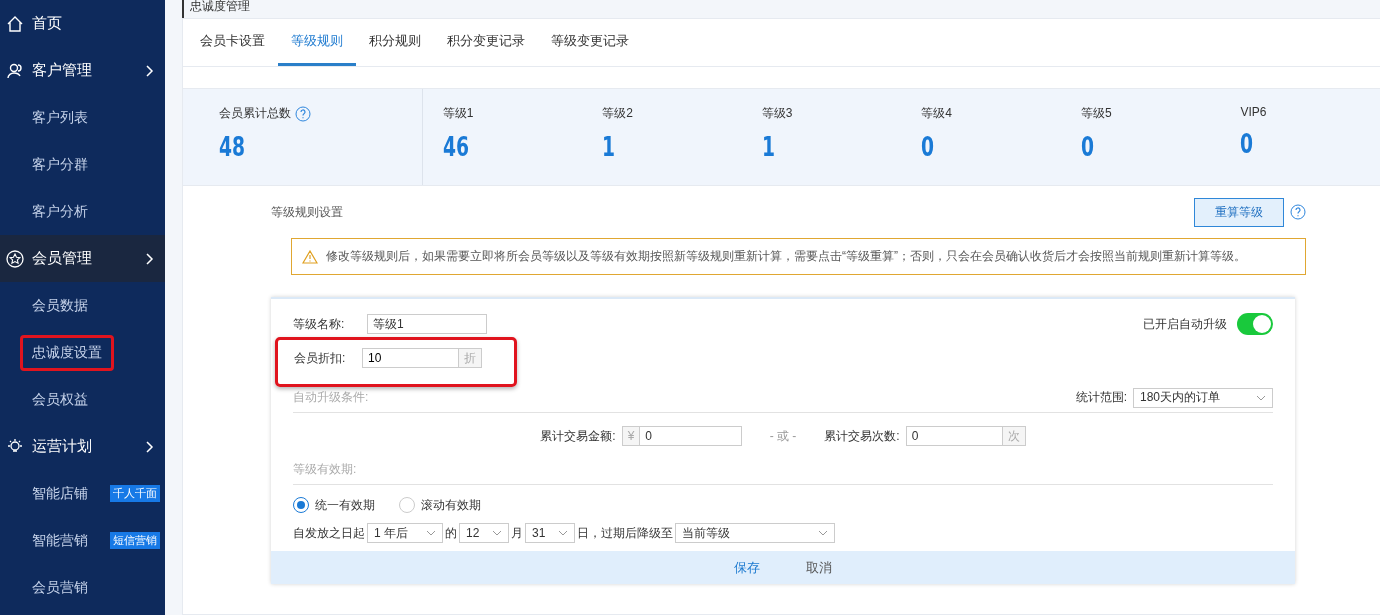  Describe the element at coordinates (550, 533) in the screenshot. I see `expiry-select: 31` at that location.